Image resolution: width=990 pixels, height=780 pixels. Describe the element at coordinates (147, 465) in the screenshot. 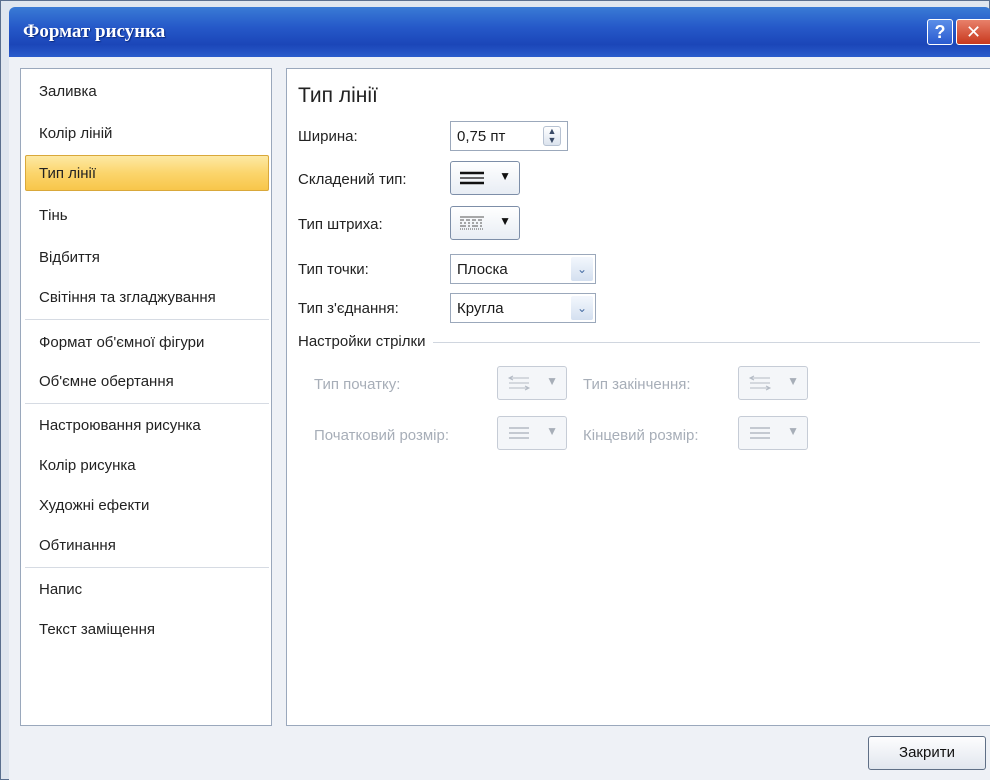

I see `nav-item-picture-color: Колір рисунка` at that location.